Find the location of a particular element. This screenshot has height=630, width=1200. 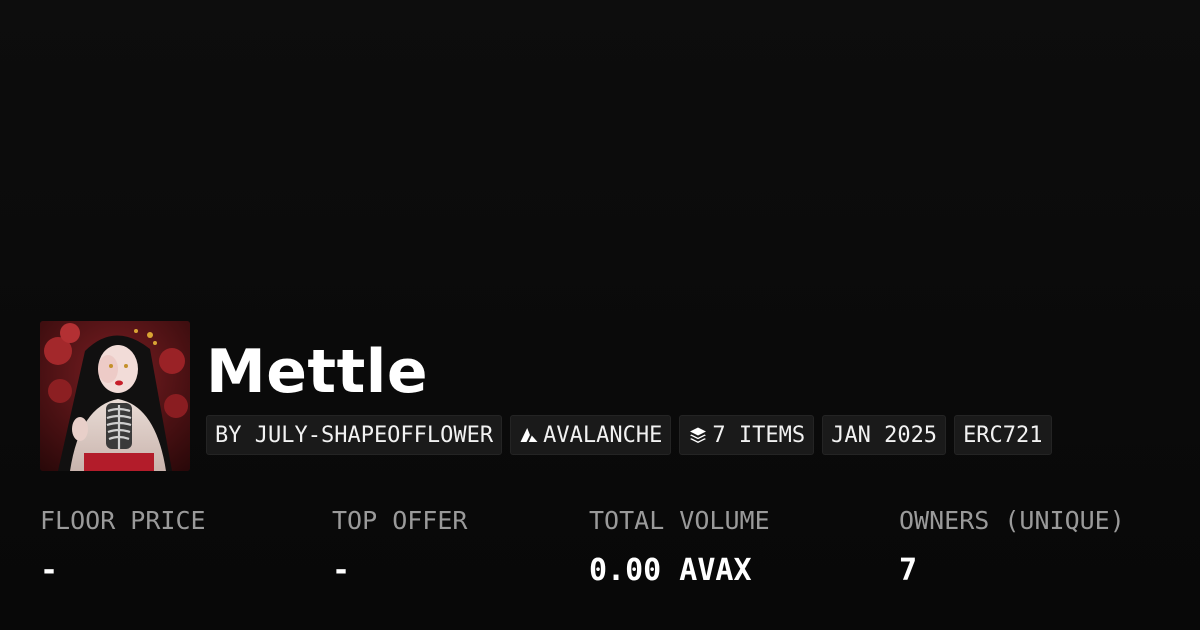

stat-label: TOP OFFER is located at coordinates (400, 520).